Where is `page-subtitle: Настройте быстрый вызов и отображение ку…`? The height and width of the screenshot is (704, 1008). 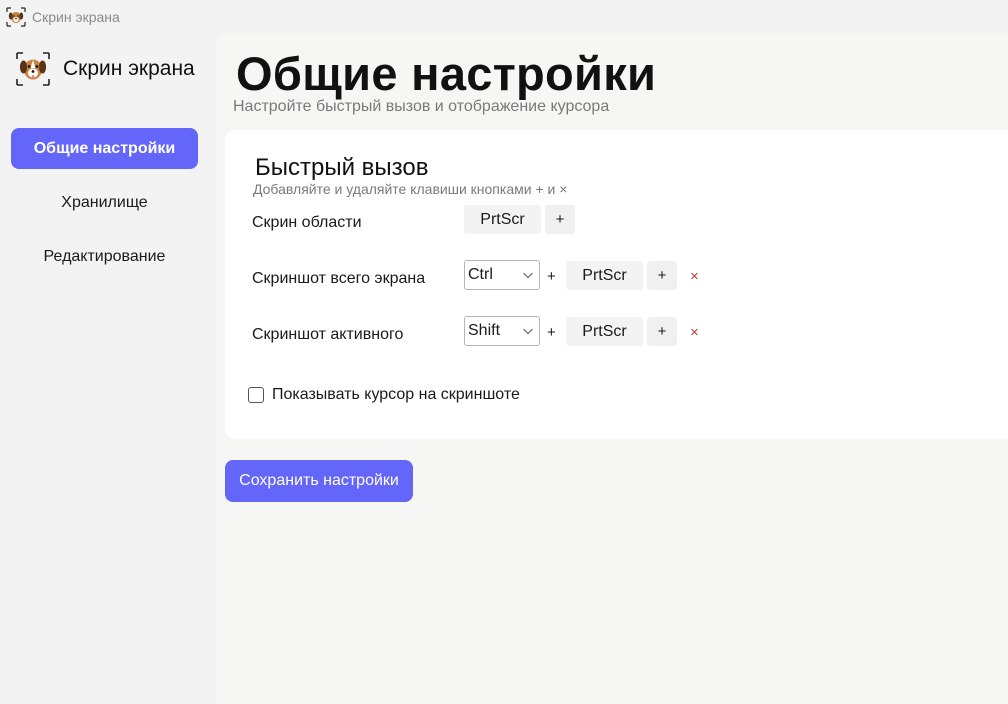
page-subtitle: Настройте быстрый вызов и отображение ку… is located at coordinates (421, 106).